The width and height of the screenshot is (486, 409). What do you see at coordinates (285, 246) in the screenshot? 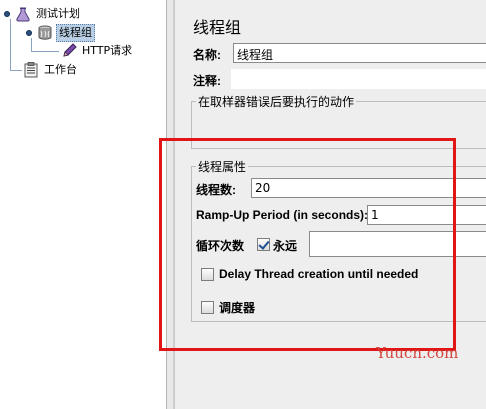
I see `forever-label: 永远` at bounding box center [285, 246].